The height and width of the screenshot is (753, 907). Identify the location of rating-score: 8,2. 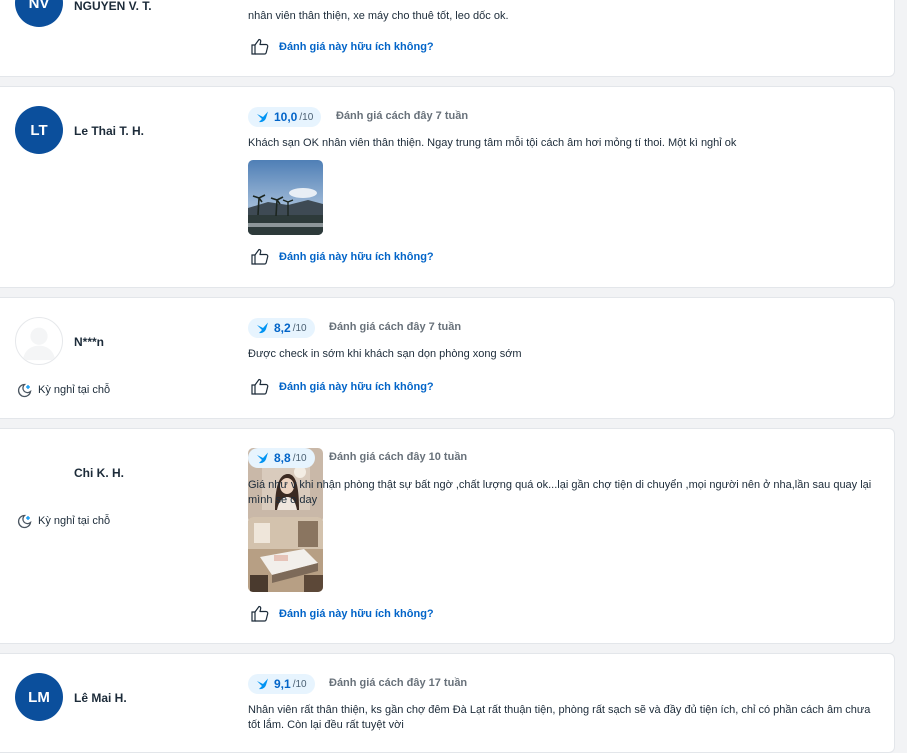
(282, 328).